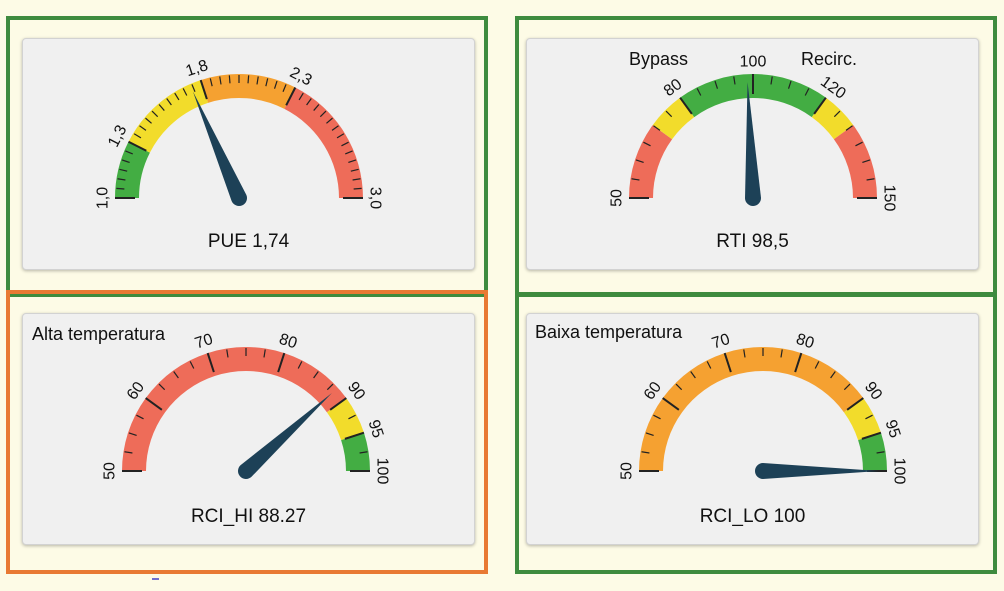 This screenshot has height=591, width=1004. Describe the element at coordinates (899, 471) in the screenshot. I see `rci_lo-tick-label: 100` at that location.